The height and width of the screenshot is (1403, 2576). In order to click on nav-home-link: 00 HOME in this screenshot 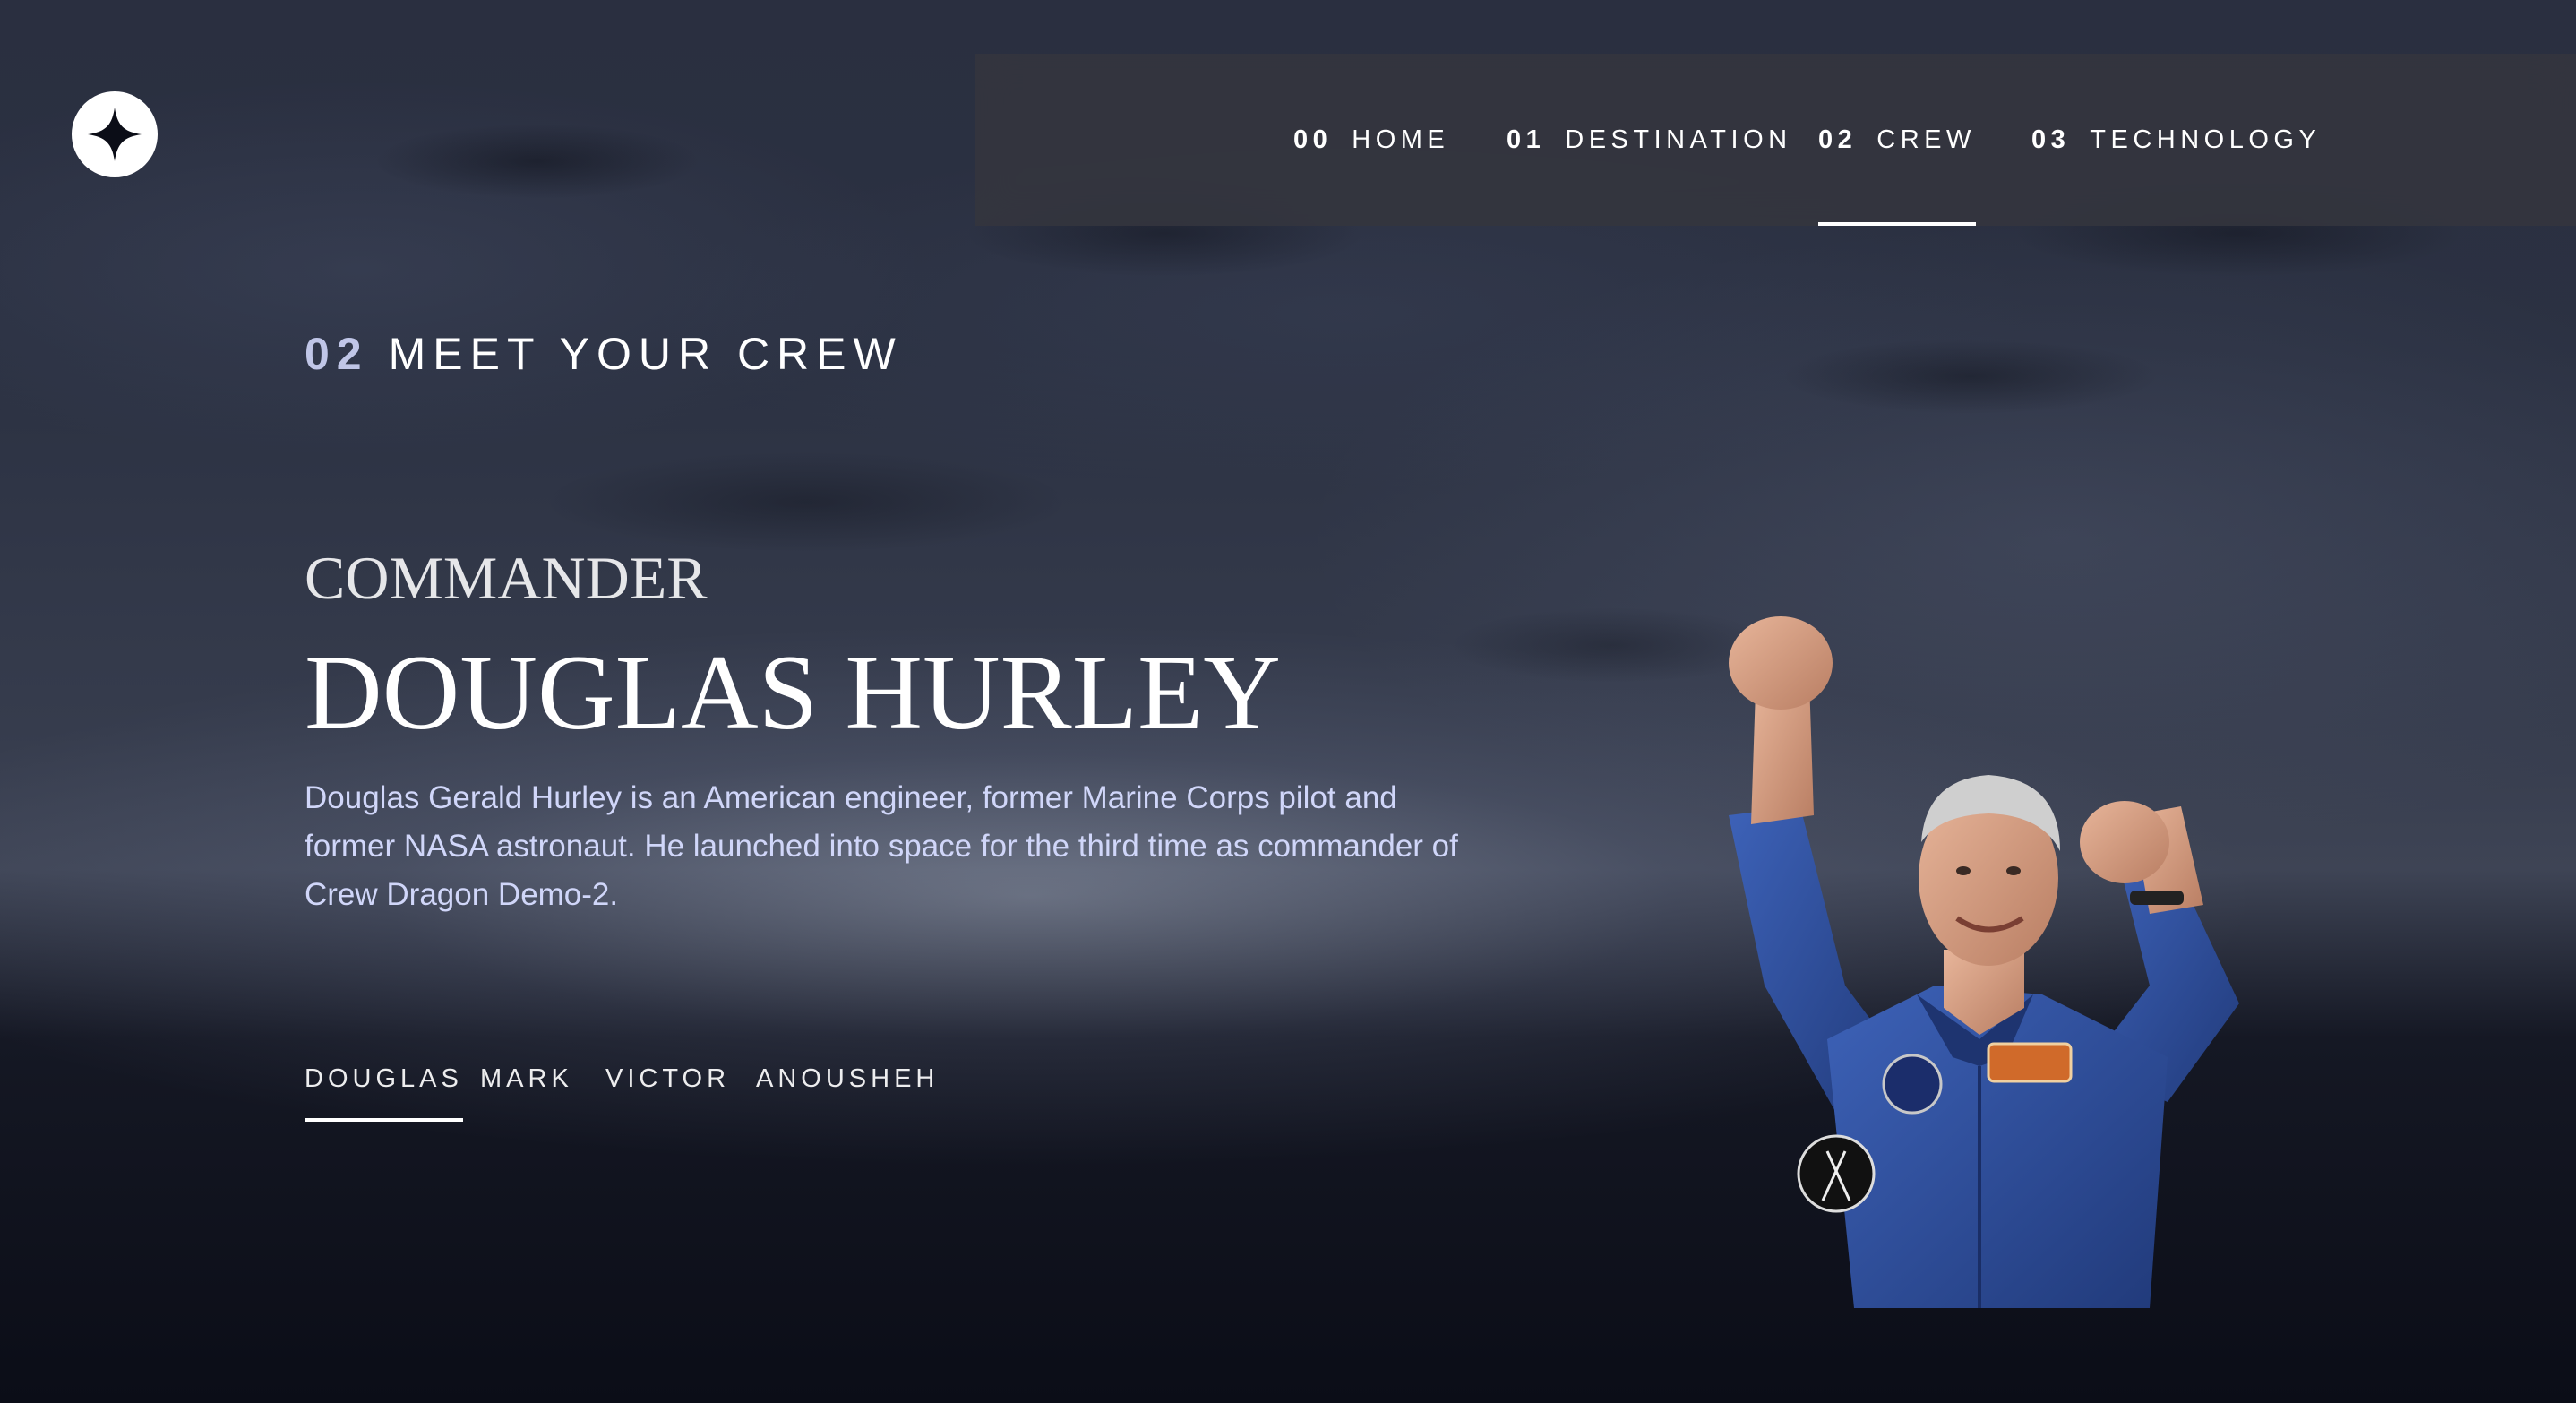, I will do `click(1371, 140)`.